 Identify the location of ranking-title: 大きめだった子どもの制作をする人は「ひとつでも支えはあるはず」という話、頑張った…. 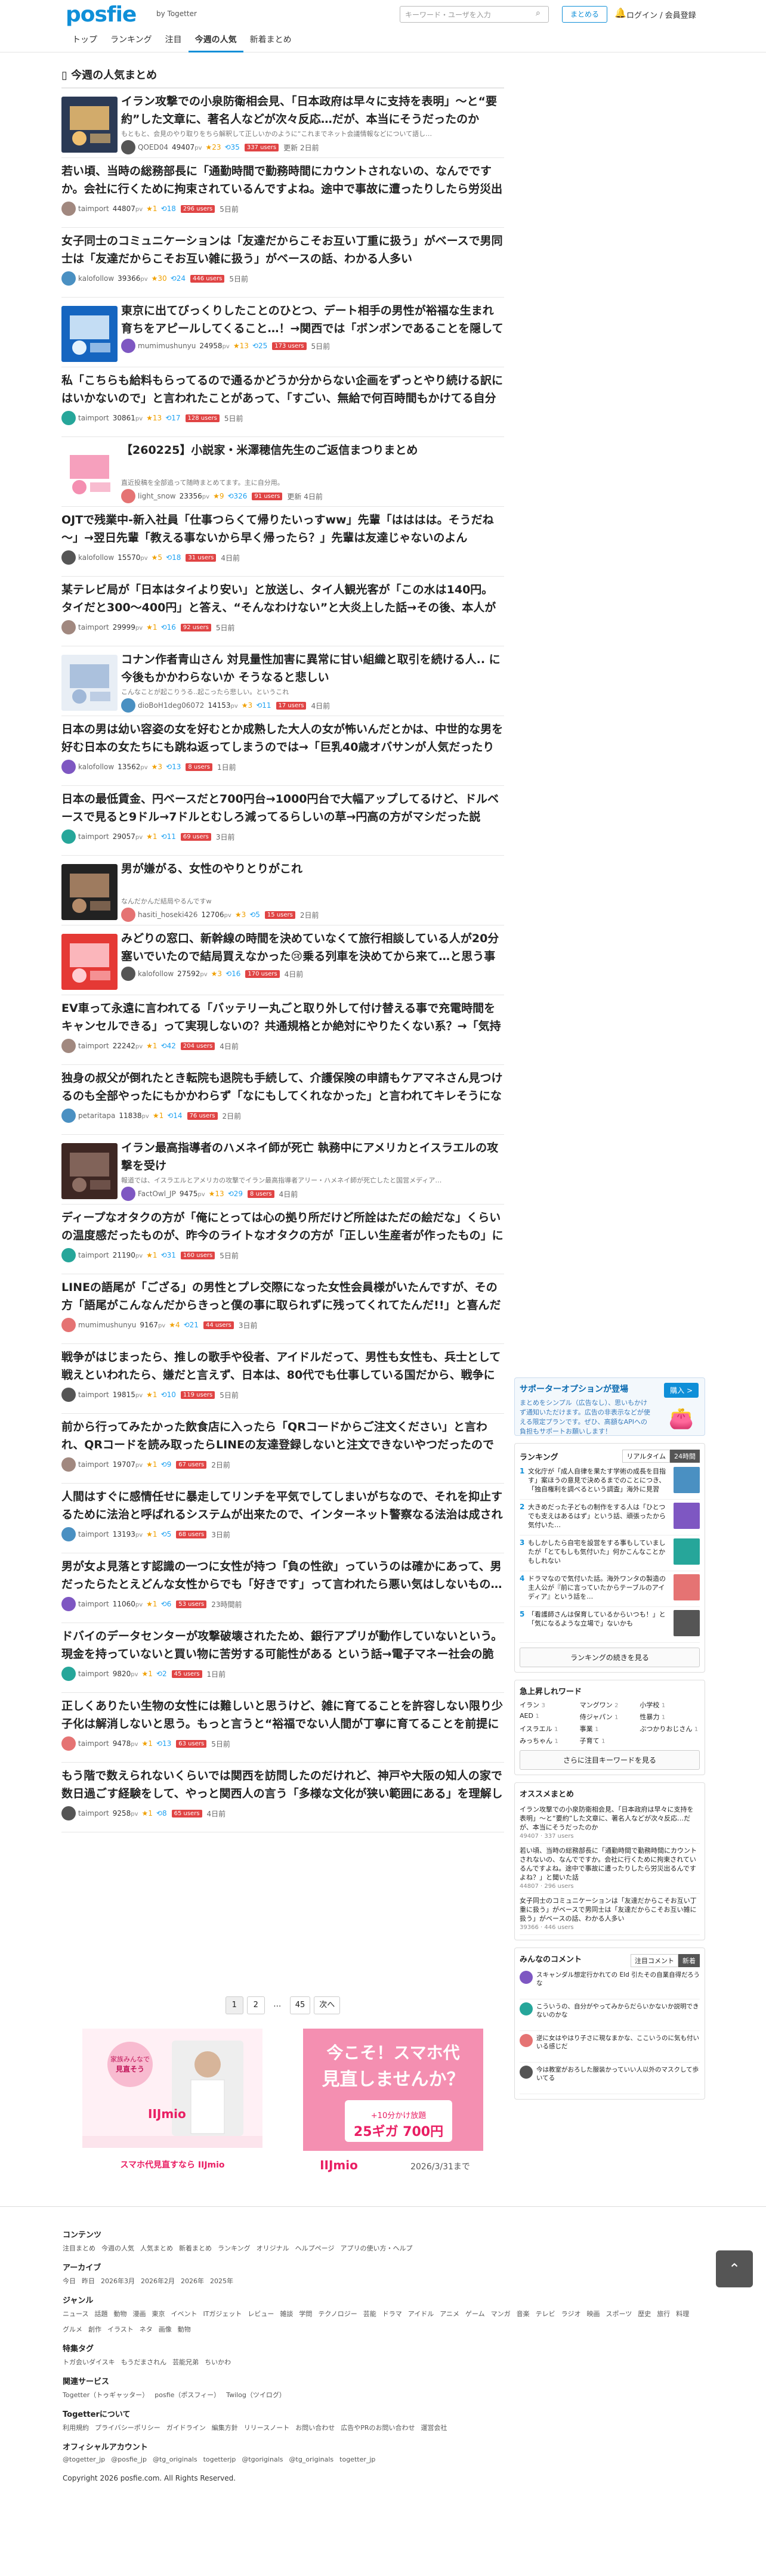
(599, 1516).